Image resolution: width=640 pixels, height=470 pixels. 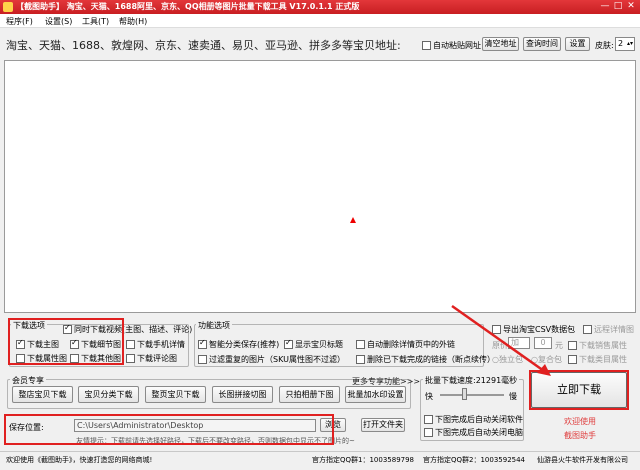 I want to click on status-welcome: 欢迎使用《截图助手》，快速打造您的网络商城!, so click(x=79, y=460).